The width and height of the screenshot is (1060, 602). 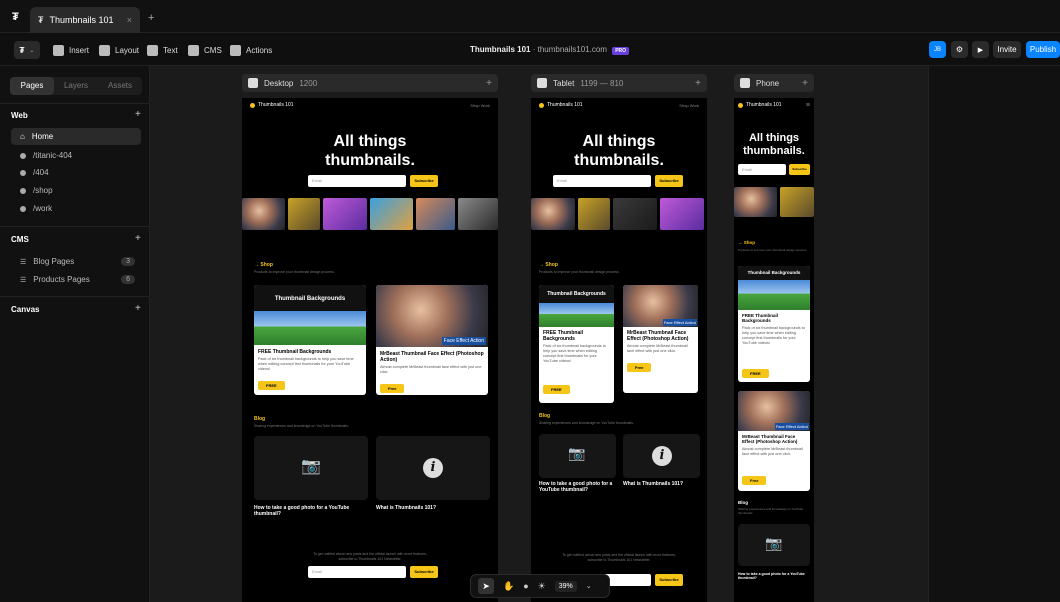 I want to click on page-item-404: /404, so click(x=76, y=172).